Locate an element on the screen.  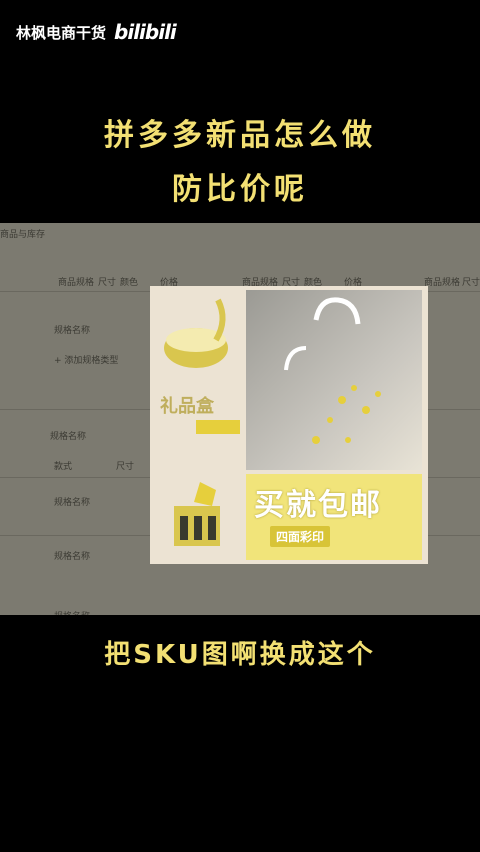
product-box-image is located at coordinates (198, 518).